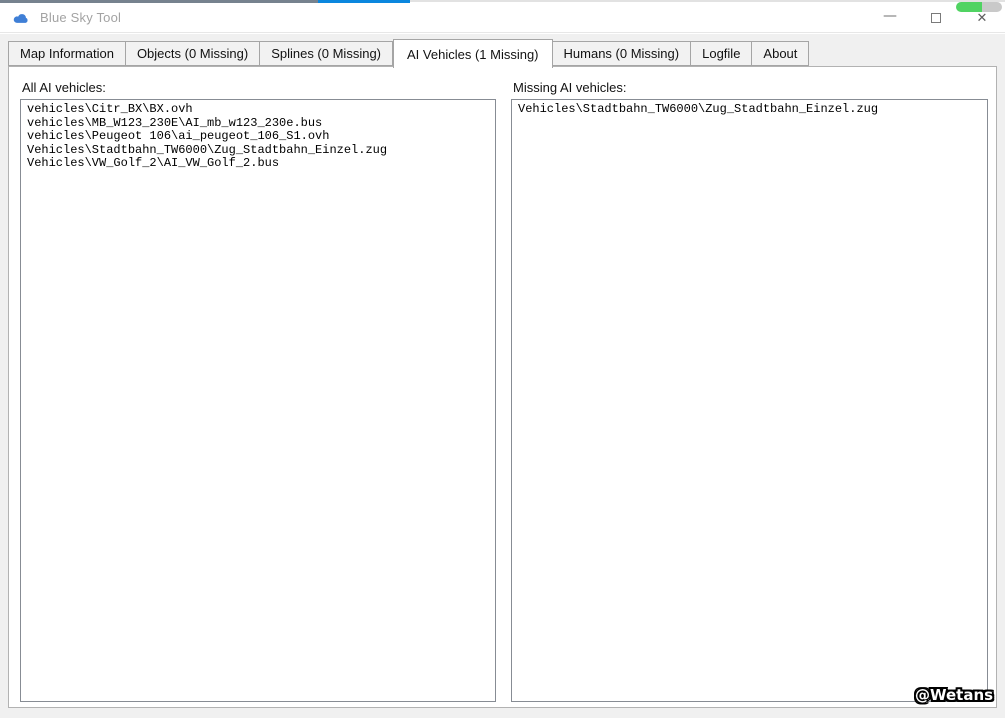 The width and height of the screenshot is (1005, 718). What do you see at coordinates (722, 53) in the screenshot?
I see `tab-logfile: Logfile` at bounding box center [722, 53].